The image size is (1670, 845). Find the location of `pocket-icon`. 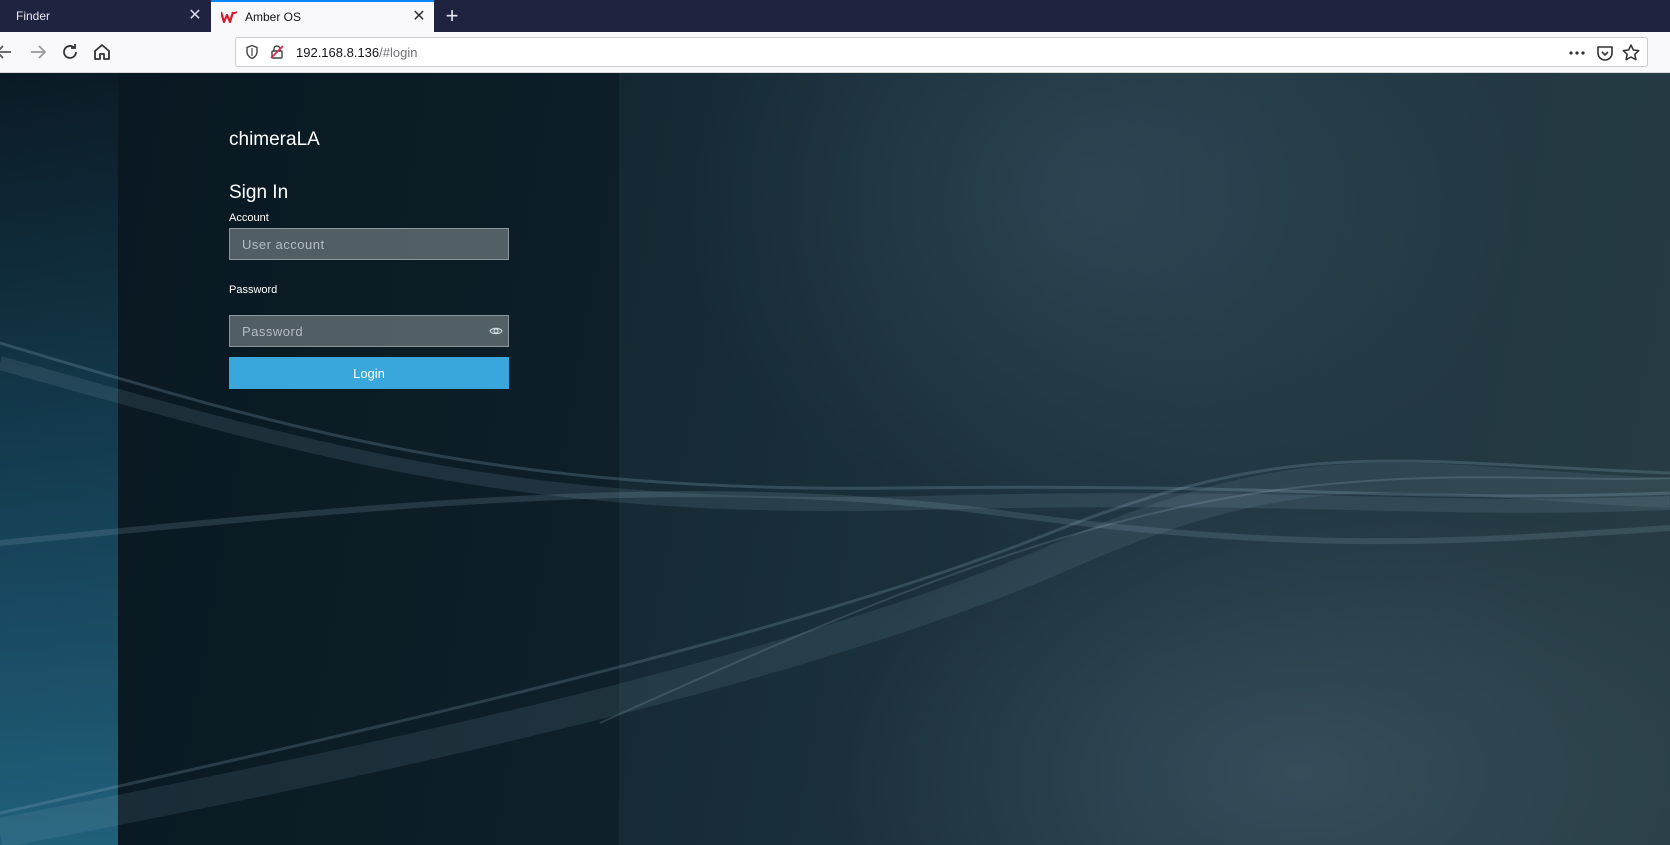

pocket-icon is located at coordinates (1605, 53).